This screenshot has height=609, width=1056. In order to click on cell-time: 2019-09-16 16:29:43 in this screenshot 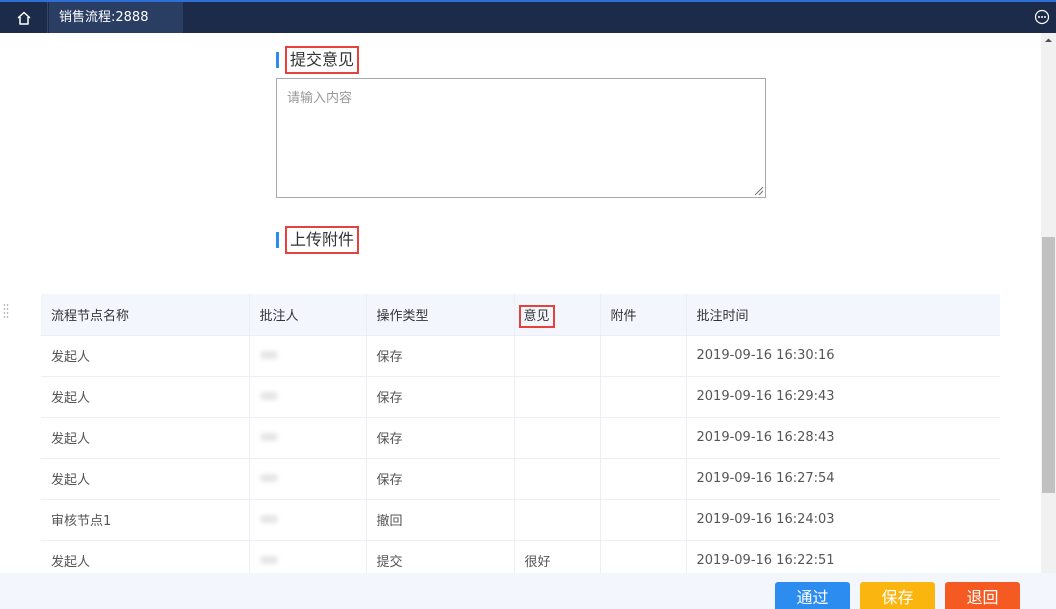, I will do `click(843, 397)`.